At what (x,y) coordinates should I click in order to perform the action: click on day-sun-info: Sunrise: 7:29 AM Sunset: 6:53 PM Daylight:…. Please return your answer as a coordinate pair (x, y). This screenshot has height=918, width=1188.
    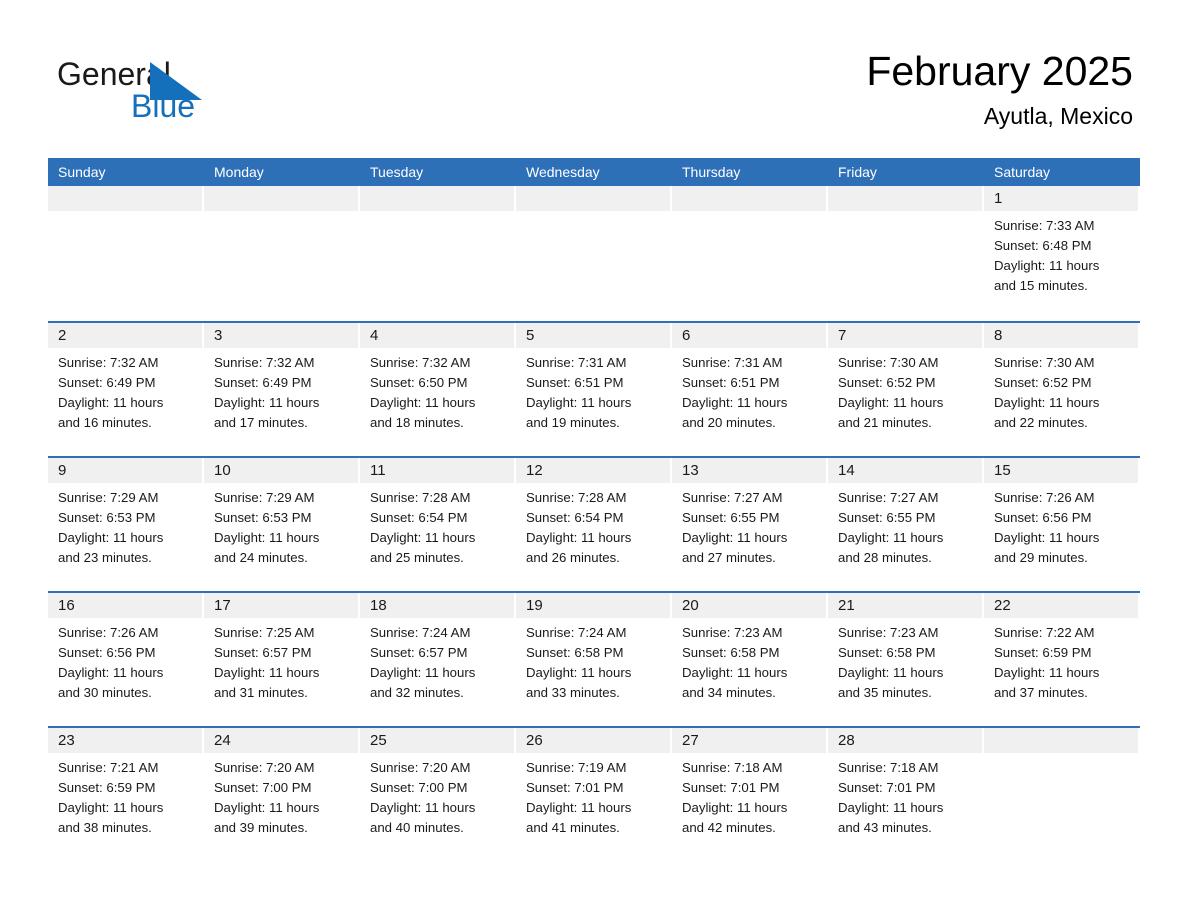
    Looking at the image, I should click on (126, 525).